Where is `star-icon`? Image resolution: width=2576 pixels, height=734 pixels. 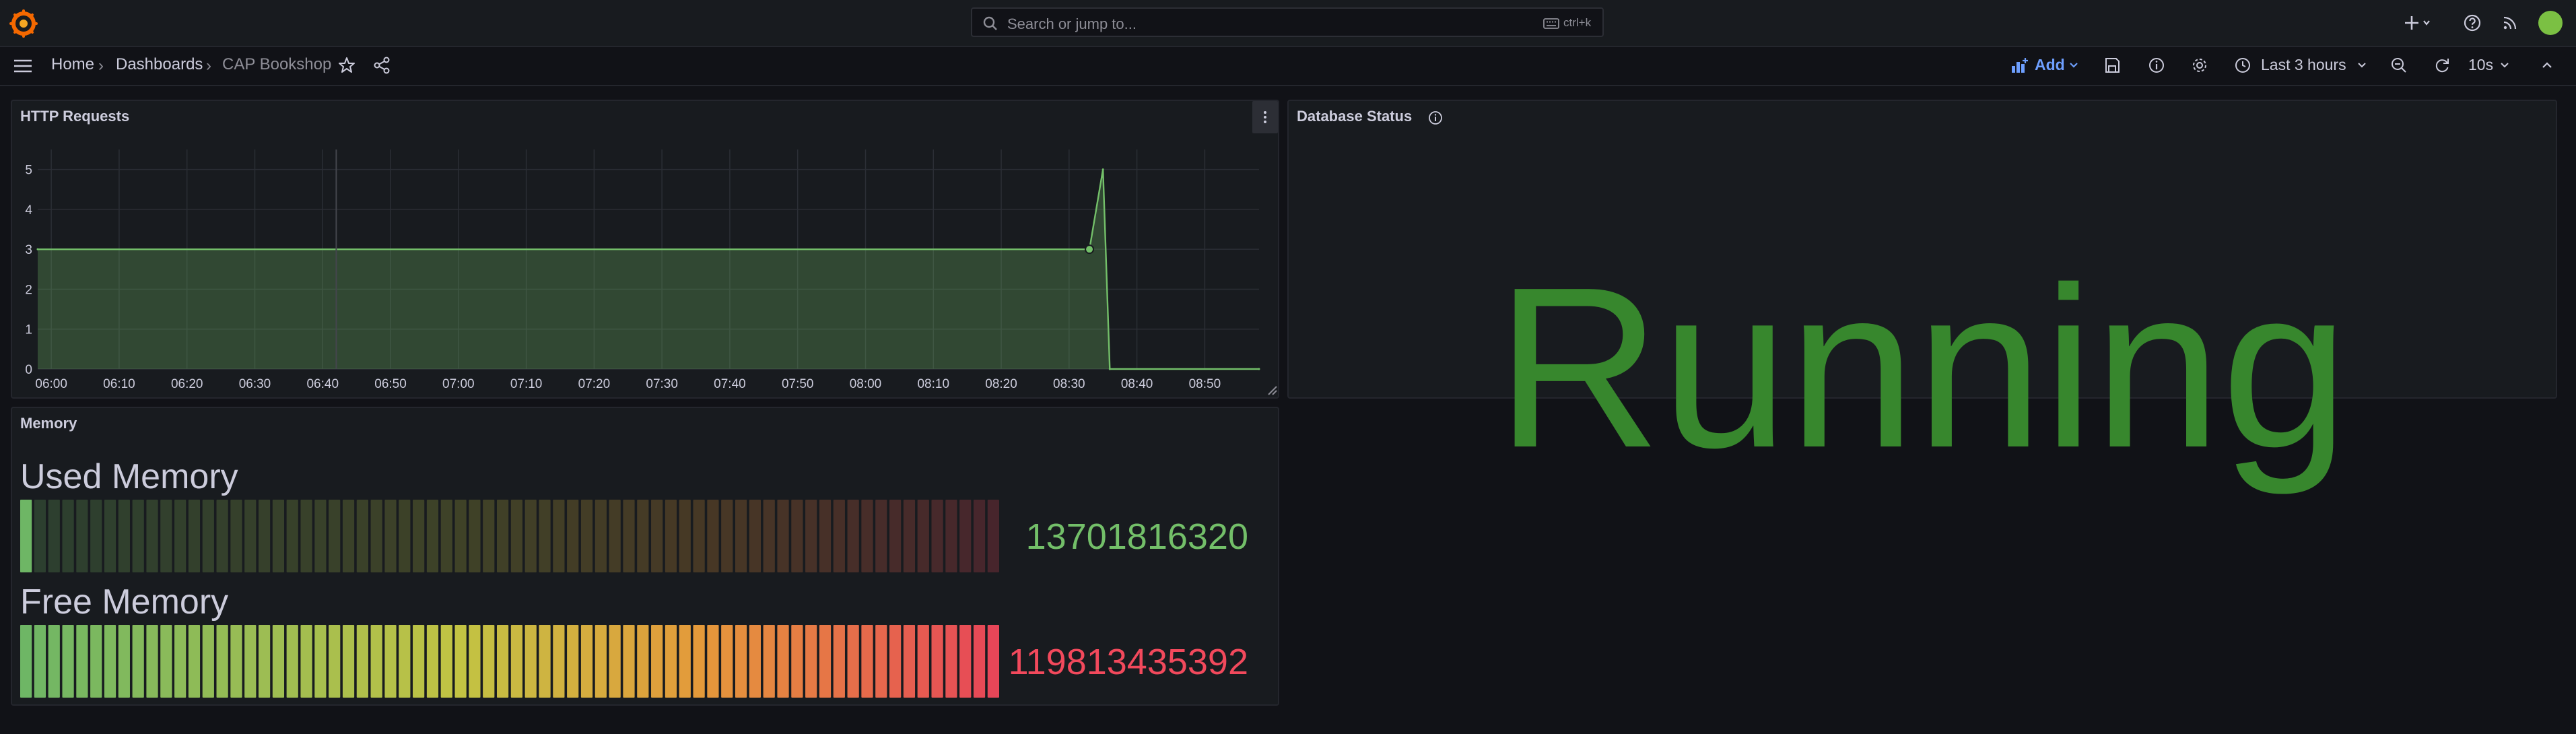 star-icon is located at coordinates (347, 65).